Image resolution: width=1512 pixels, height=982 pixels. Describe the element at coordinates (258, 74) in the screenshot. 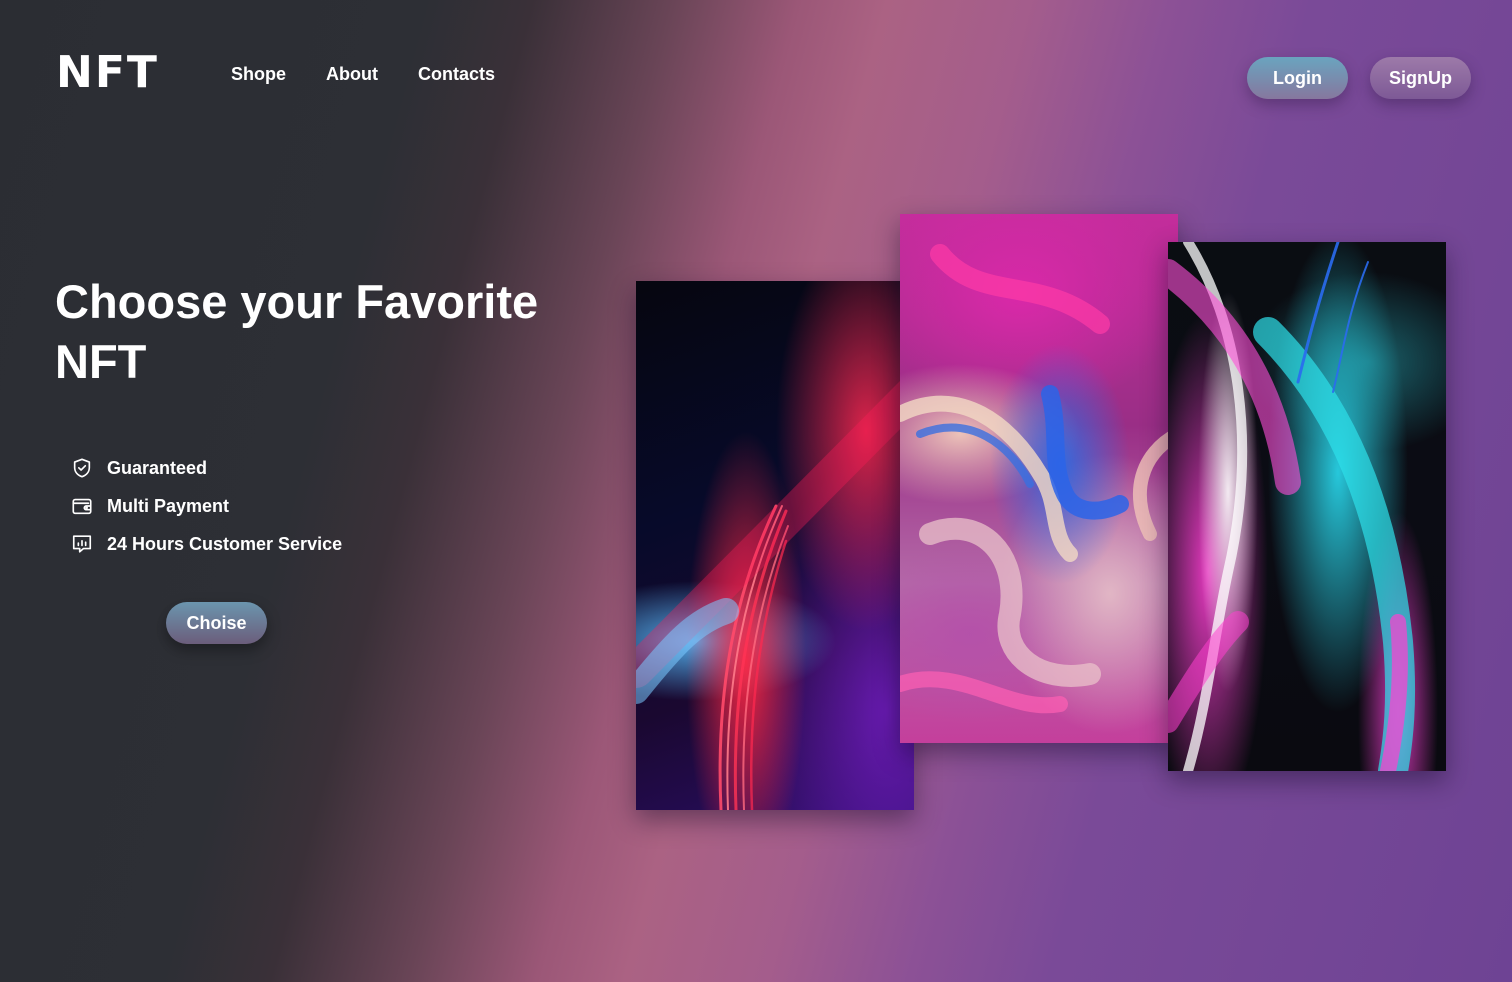

I see `nav-item-shope: Shope` at that location.